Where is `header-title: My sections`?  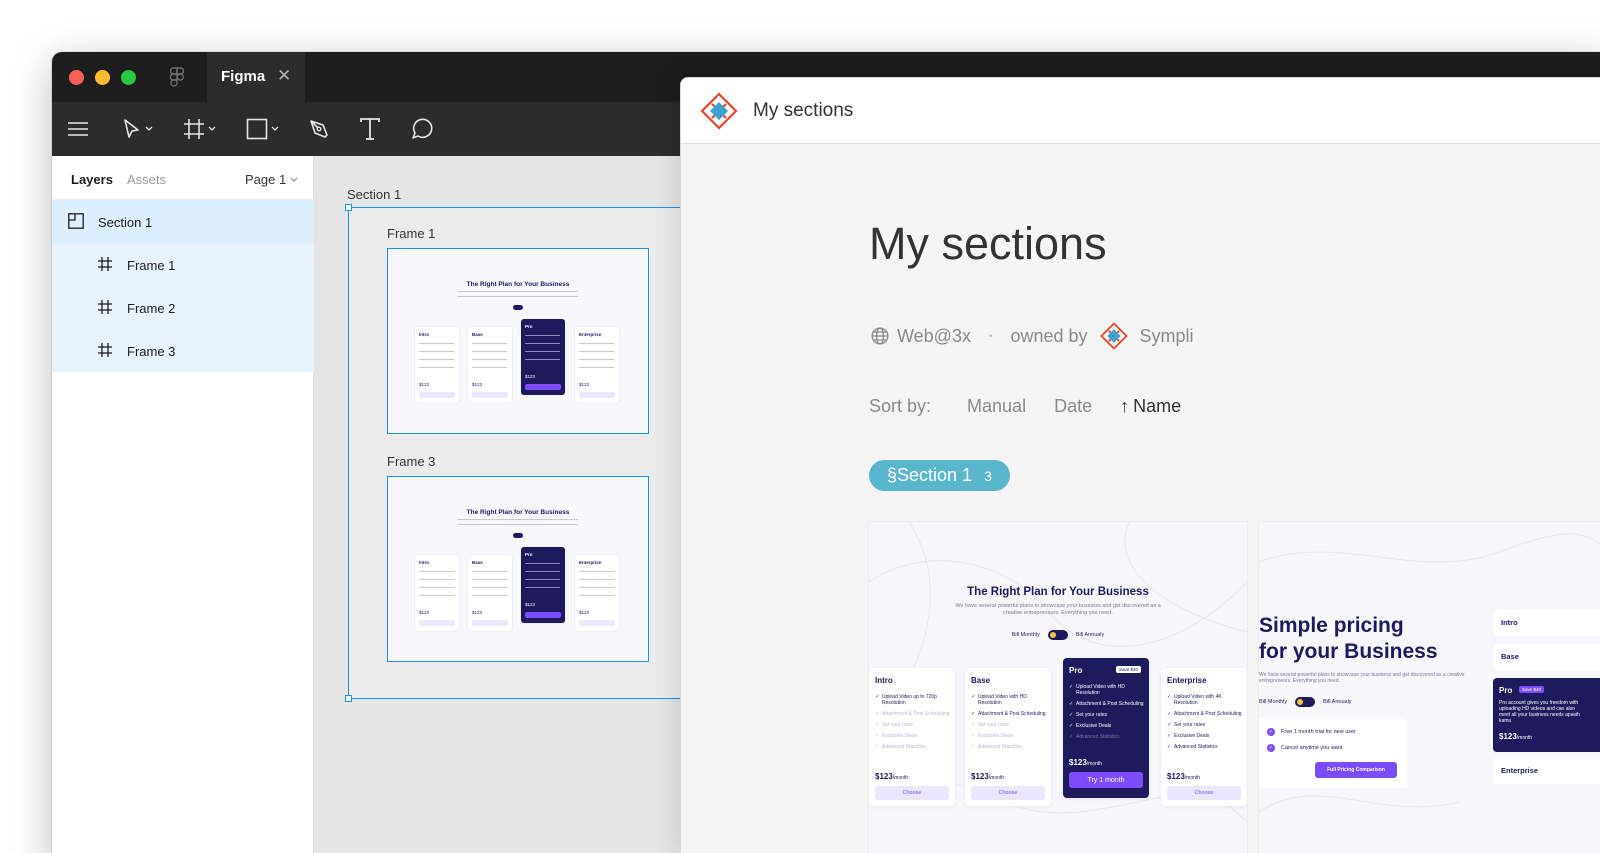
header-title: My sections is located at coordinates (803, 110).